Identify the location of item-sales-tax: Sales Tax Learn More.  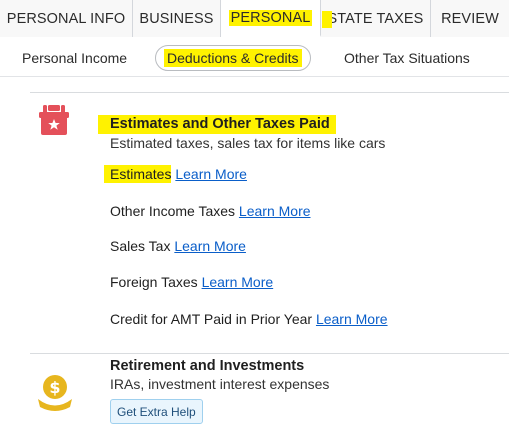
(178, 246).